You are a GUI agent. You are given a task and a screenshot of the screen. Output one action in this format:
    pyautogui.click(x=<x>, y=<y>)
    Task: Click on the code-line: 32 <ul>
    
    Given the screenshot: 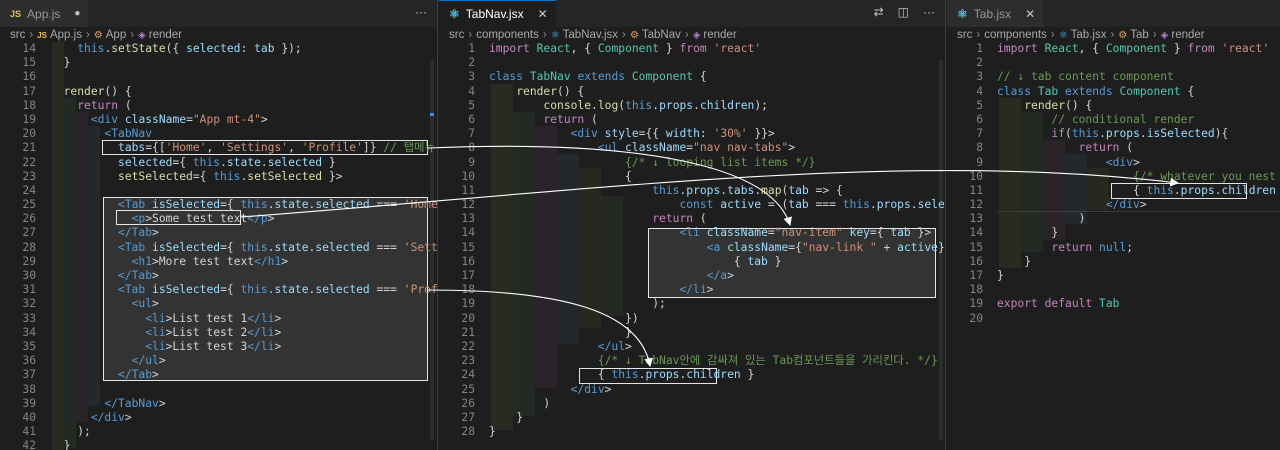 What is the action you would take?
    pyautogui.click(x=218, y=304)
    